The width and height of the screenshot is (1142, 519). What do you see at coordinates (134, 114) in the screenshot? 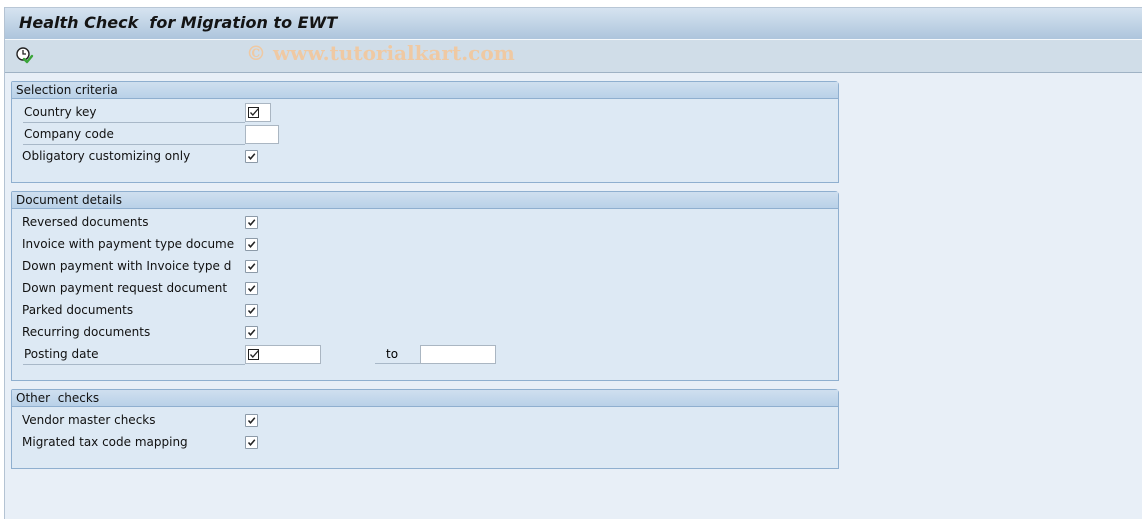
I see `country-key-label: Country key` at bounding box center [134, 114].